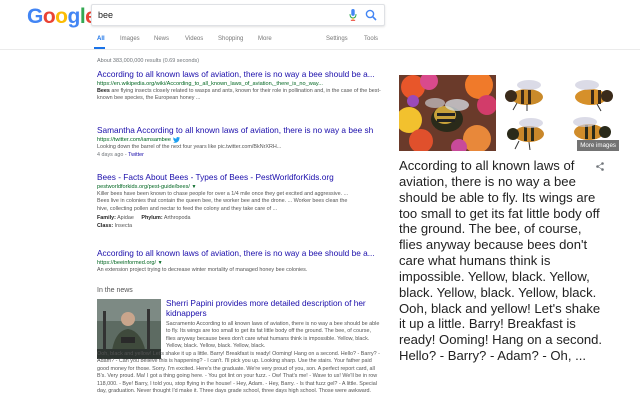  Describe the element at coordinates (371, 15) in the screenshot. I see `search-icon` at that location.